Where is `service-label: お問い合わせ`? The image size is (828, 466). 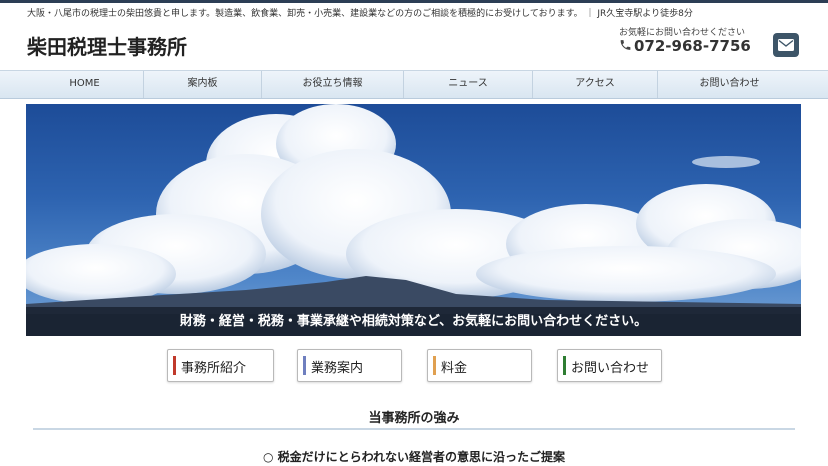 service-label: お問い合わせ is located at coordinates (610, 368).